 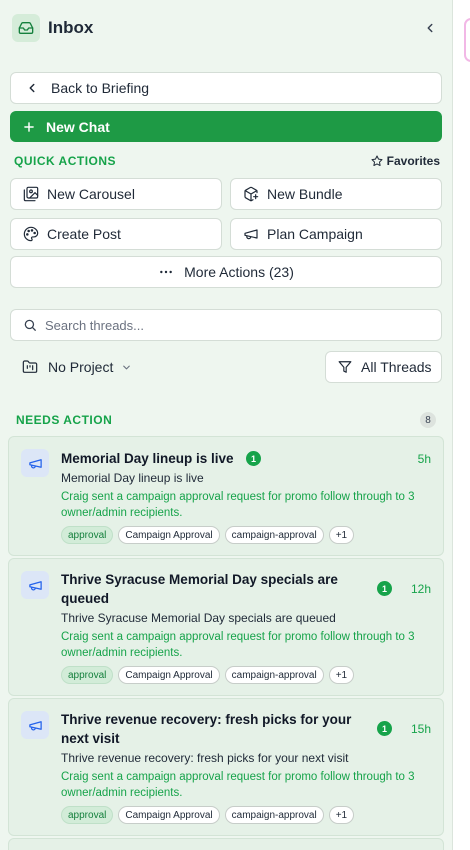 I want to click on needs-action-header: NEEDS ACTION 8, so click(x=226, y=420).